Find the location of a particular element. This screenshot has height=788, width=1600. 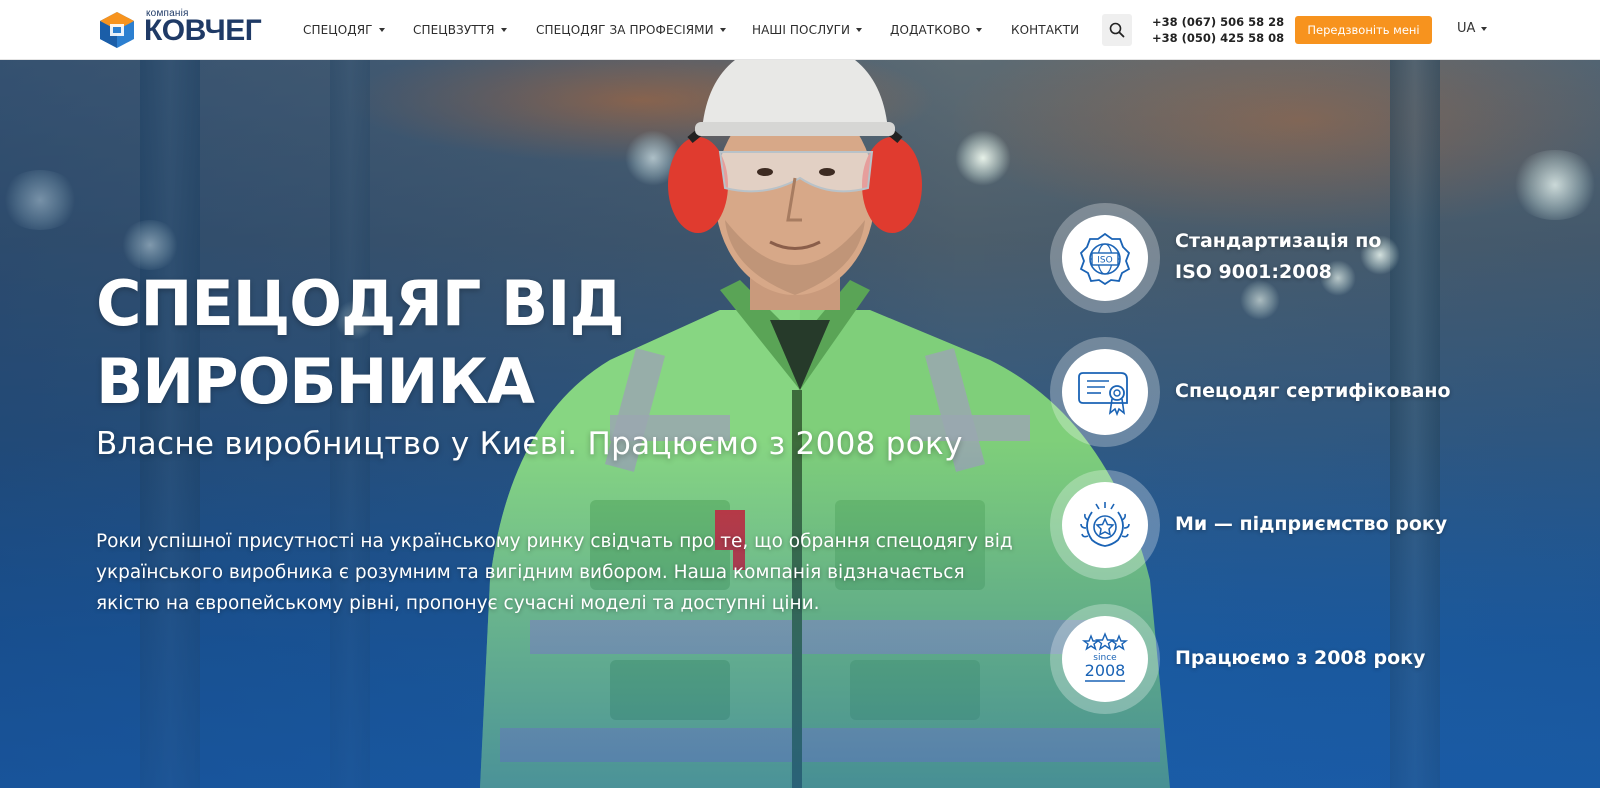

nav-item-label: СПЕЦОДЯГ ЗА ПРОФЕСІЯМИ is located at coordinates (625, 30).